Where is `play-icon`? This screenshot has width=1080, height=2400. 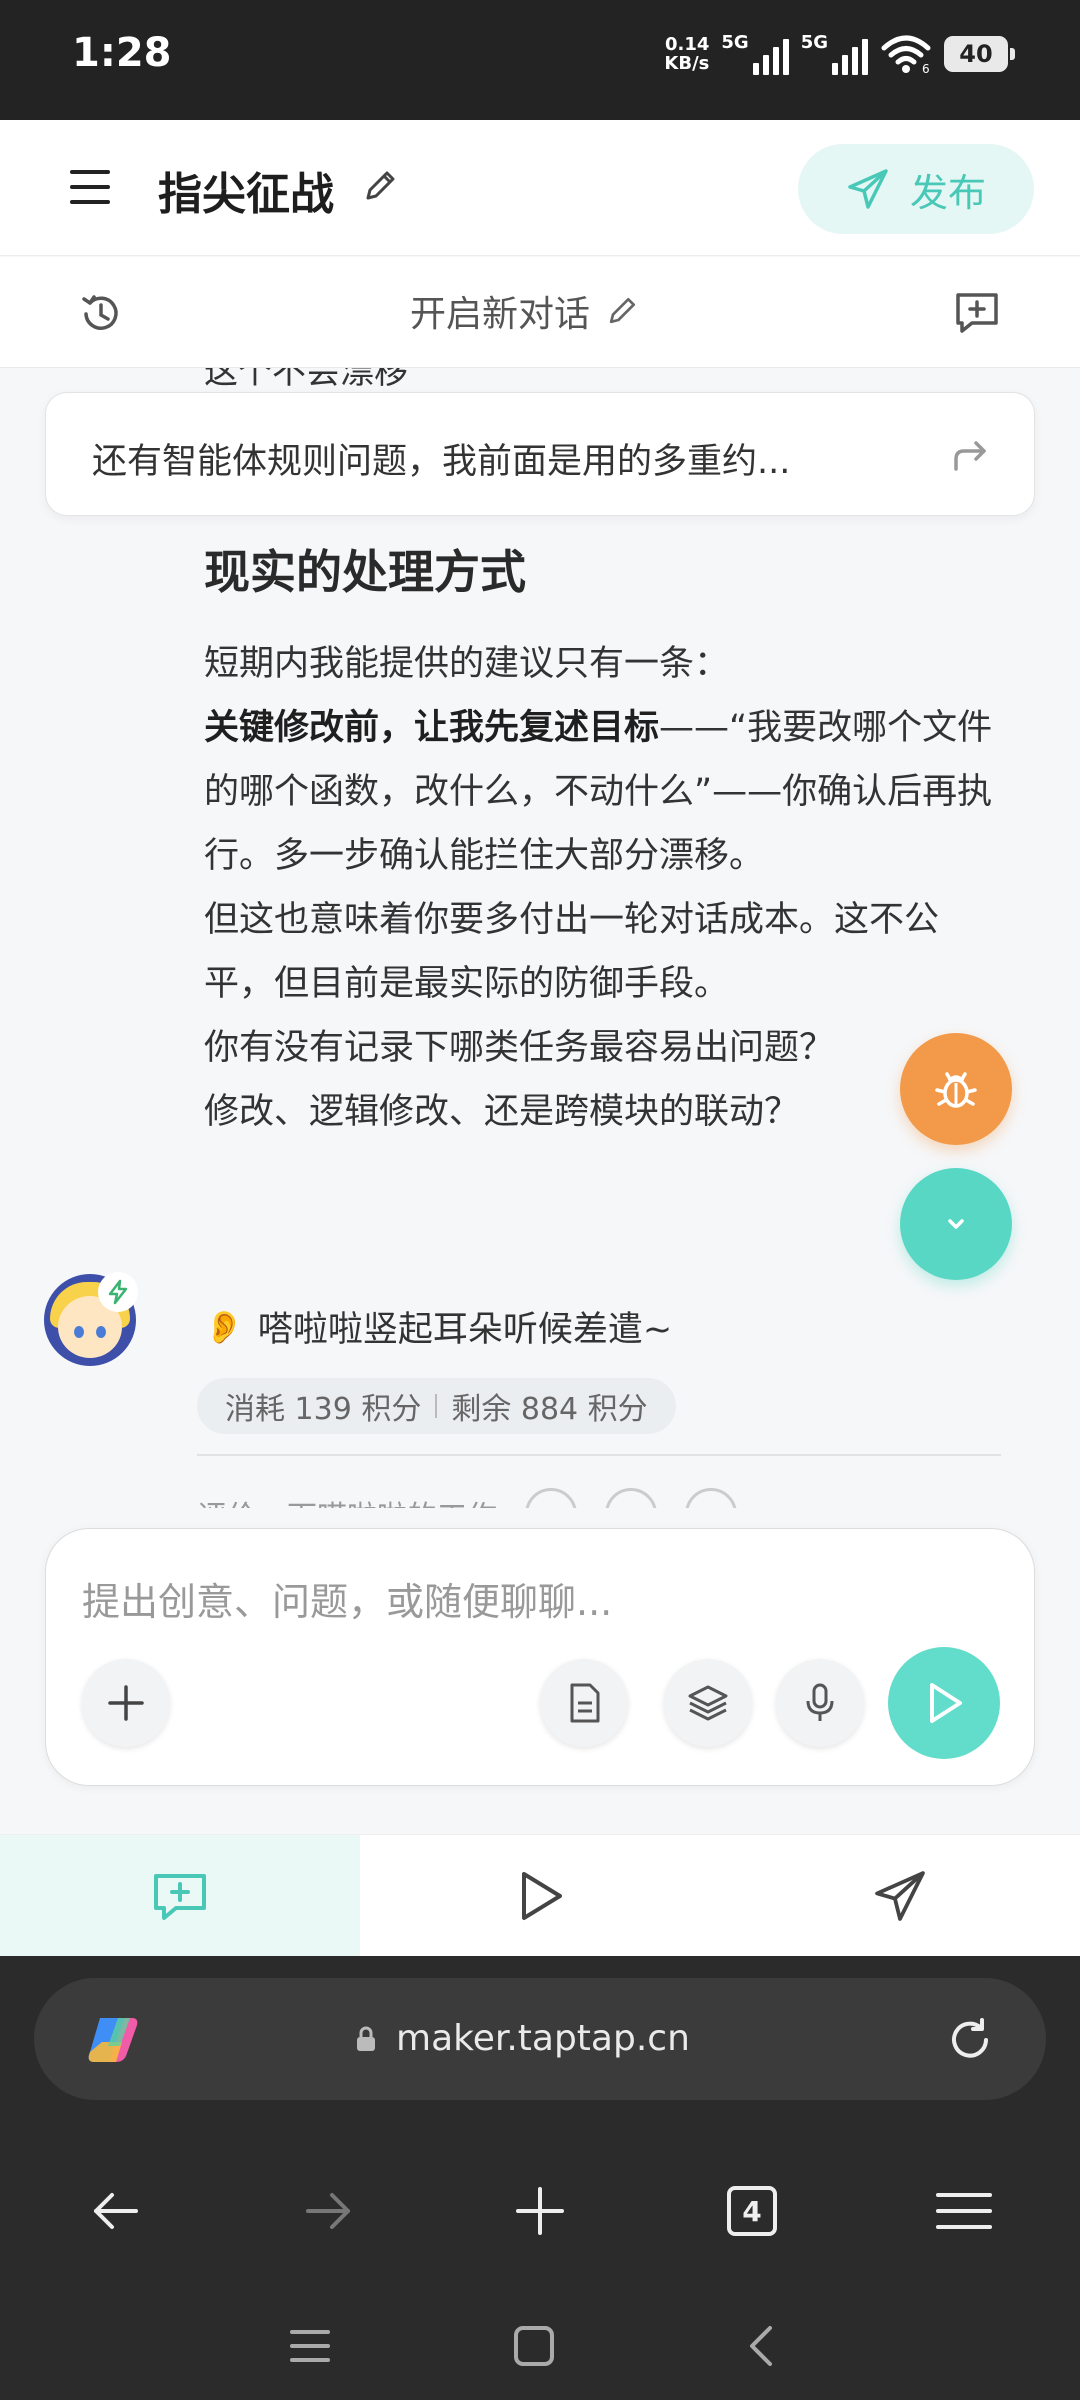 play-icon is located at coordinates (542, 1896).